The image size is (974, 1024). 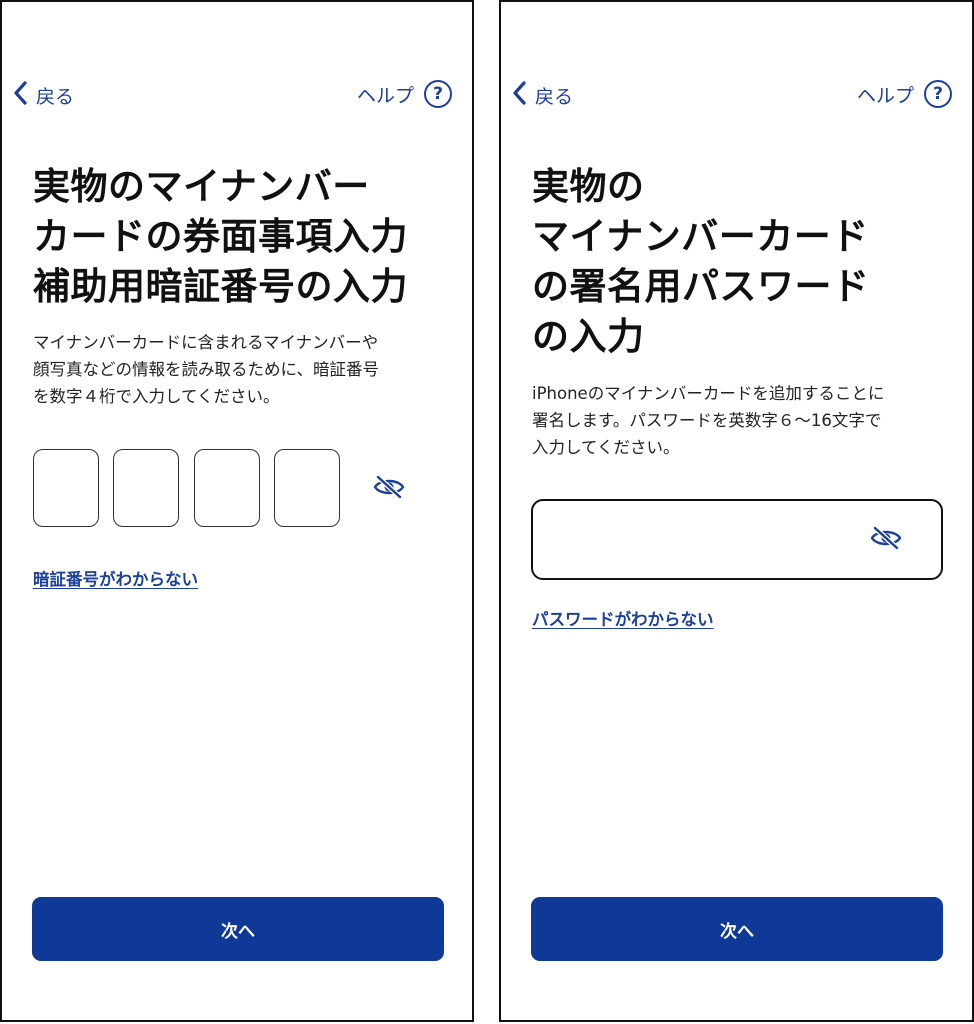 I want to click on instruction-line: 入力してください。, so click(x=606, y=447).